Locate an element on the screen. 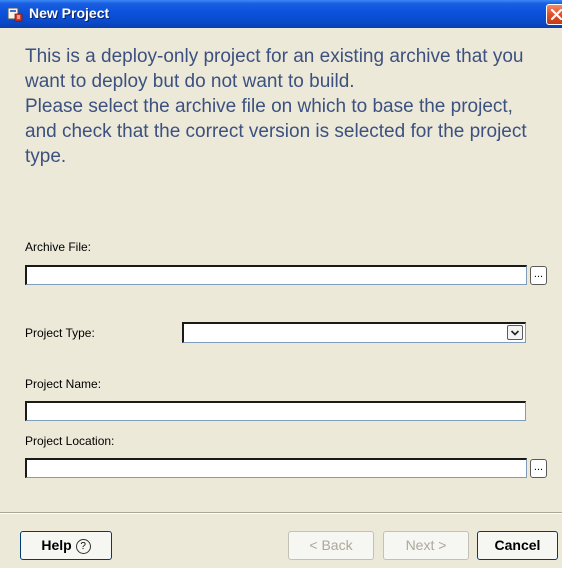  cancel-button: Cancel is located at coordinates (517, 545).